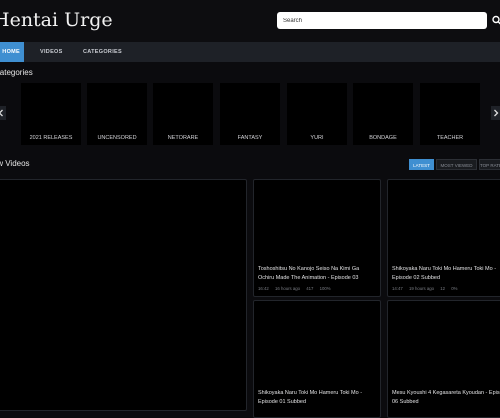  I want to click on site-header: Hentai Urge, so click(250, 21).